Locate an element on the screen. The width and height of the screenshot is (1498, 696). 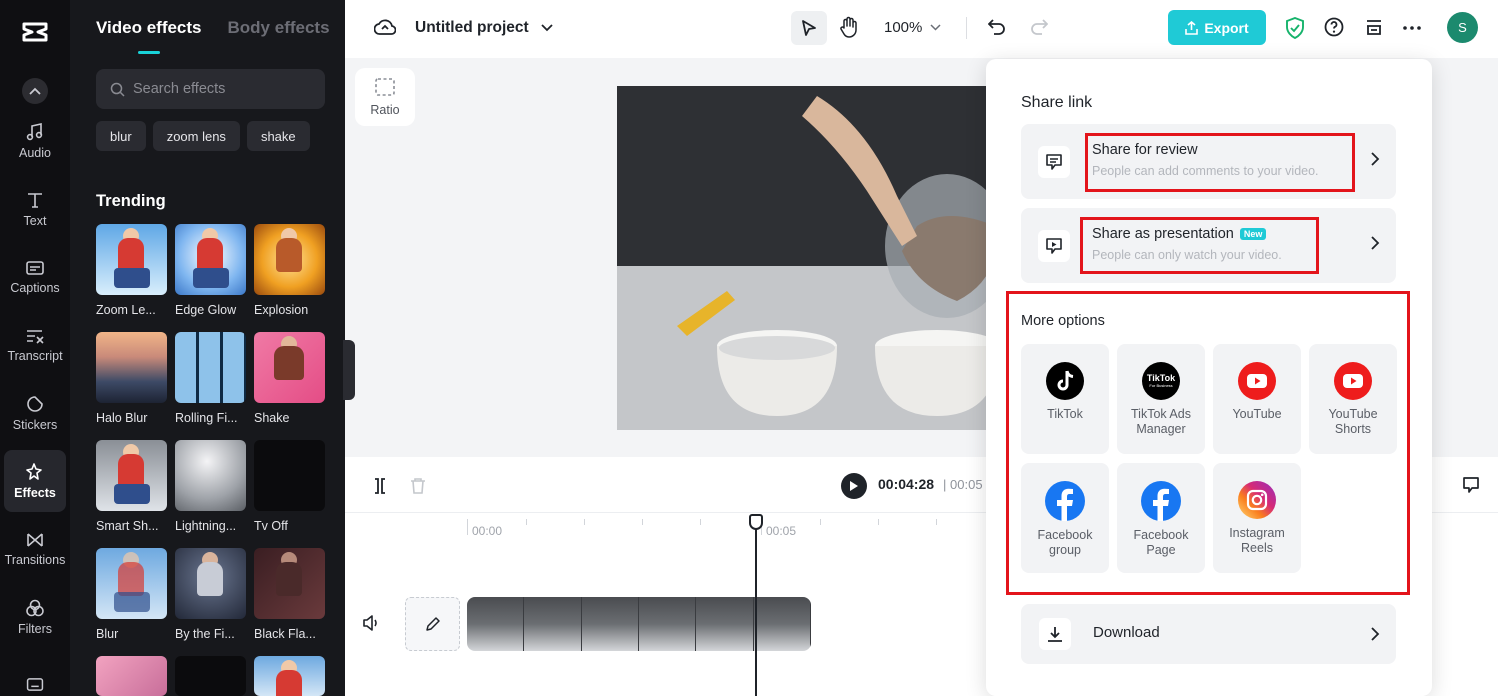
ruler-label: 00:05 is located at coordinates (781, 531).